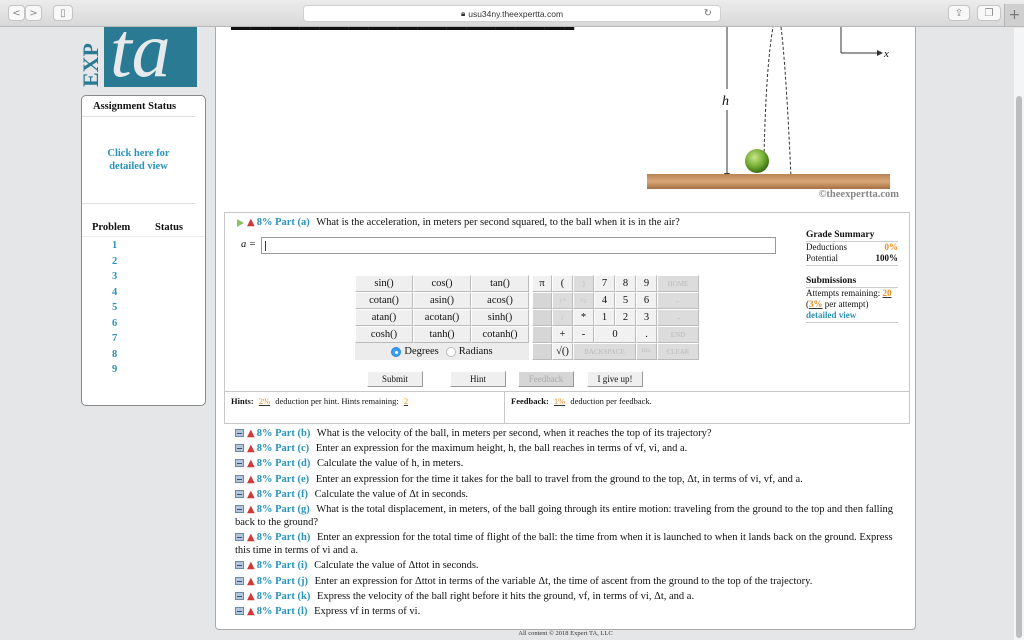 The image size is (1024, 640). Describe the element at coordinates (678, 300) in the screenshot. I see `key-left-arrow: ←` at that location.